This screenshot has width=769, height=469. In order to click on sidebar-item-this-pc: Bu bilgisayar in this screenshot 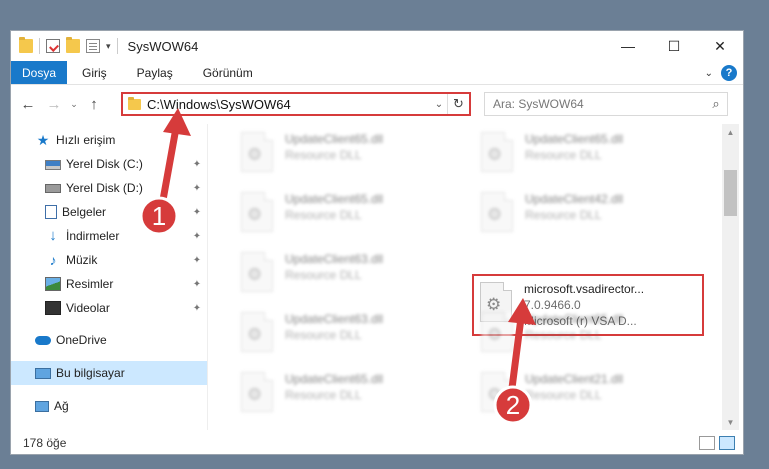, I will do `click(109, 373)`.